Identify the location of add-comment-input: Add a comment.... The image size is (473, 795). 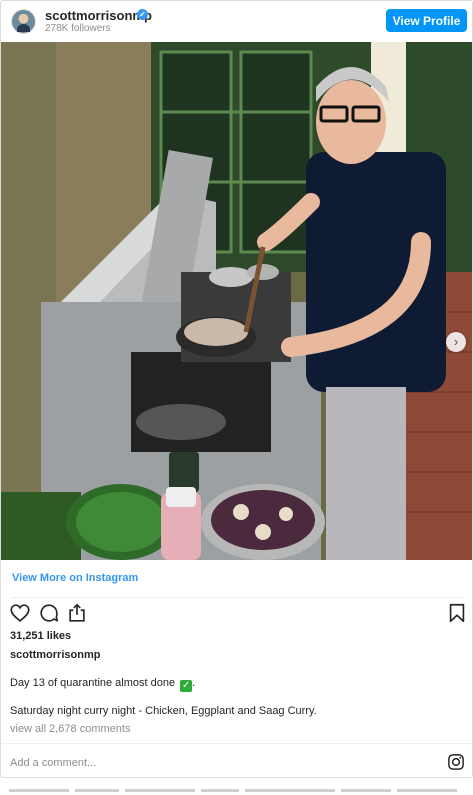
(53, 763).